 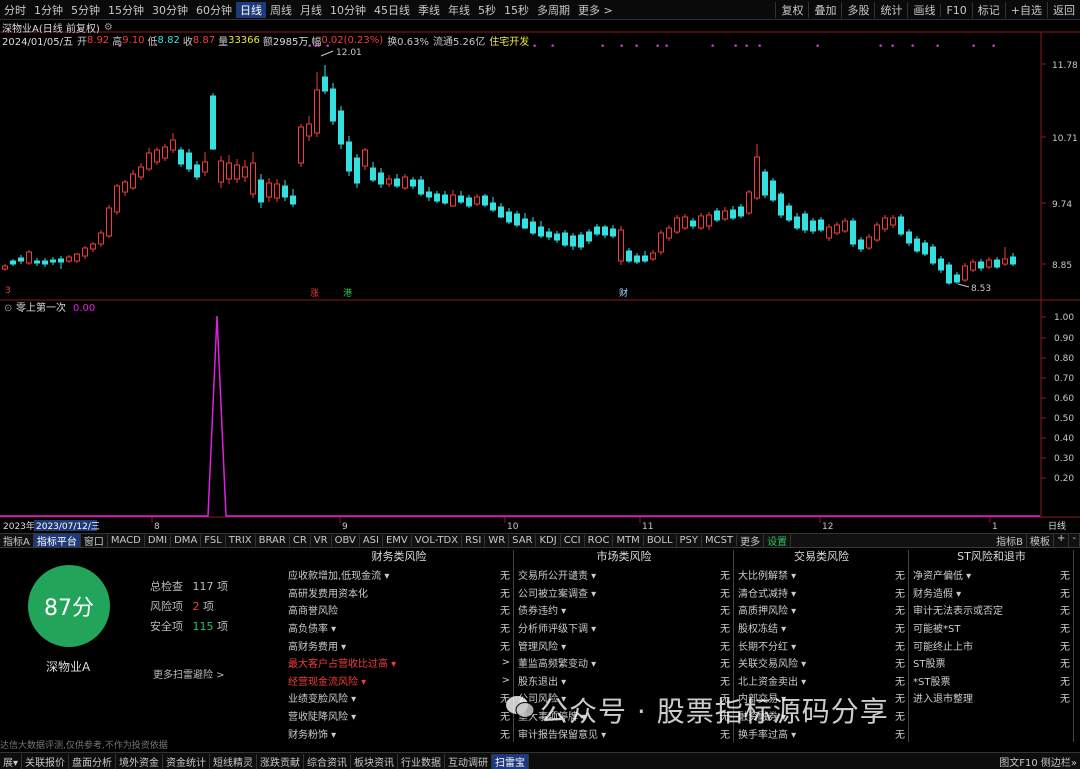 What do you see at coordinates (15, 10) in the screenshot?
I see `period-tab: 分时` at bounding box center [15, 10].